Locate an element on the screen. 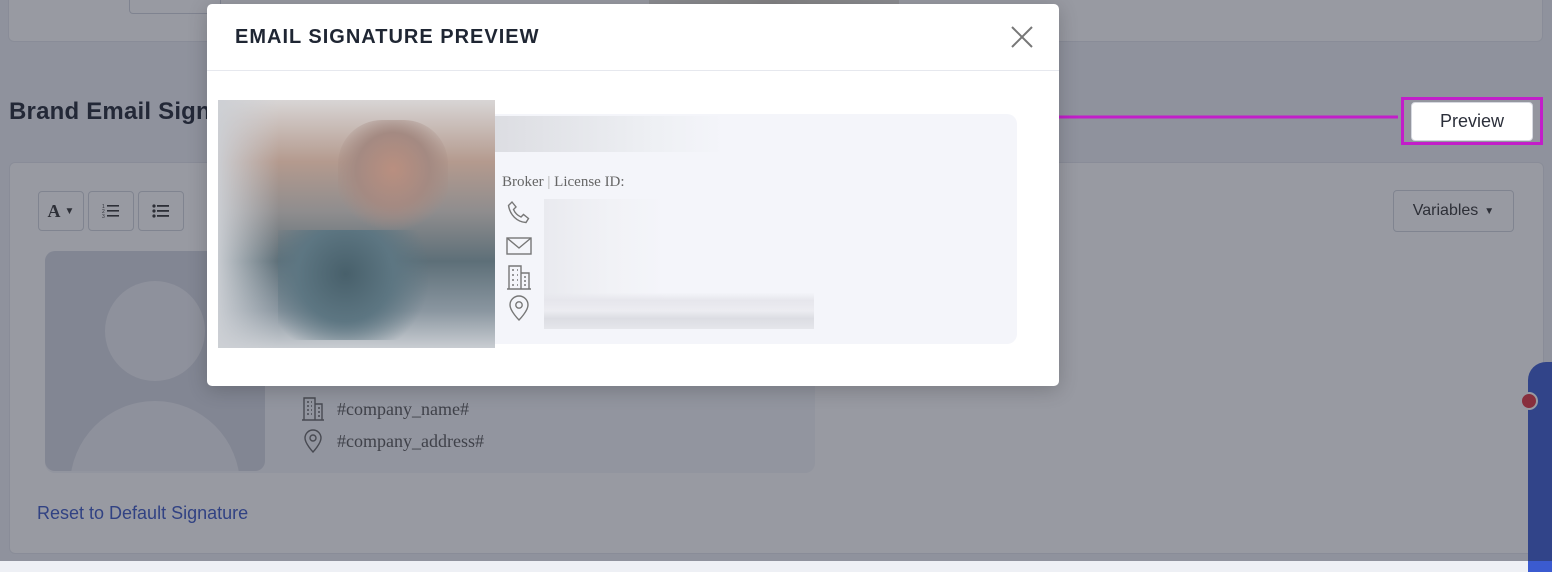 The image size is (1552, 572). contact-details-redacted is located at coordinates (679, 264).